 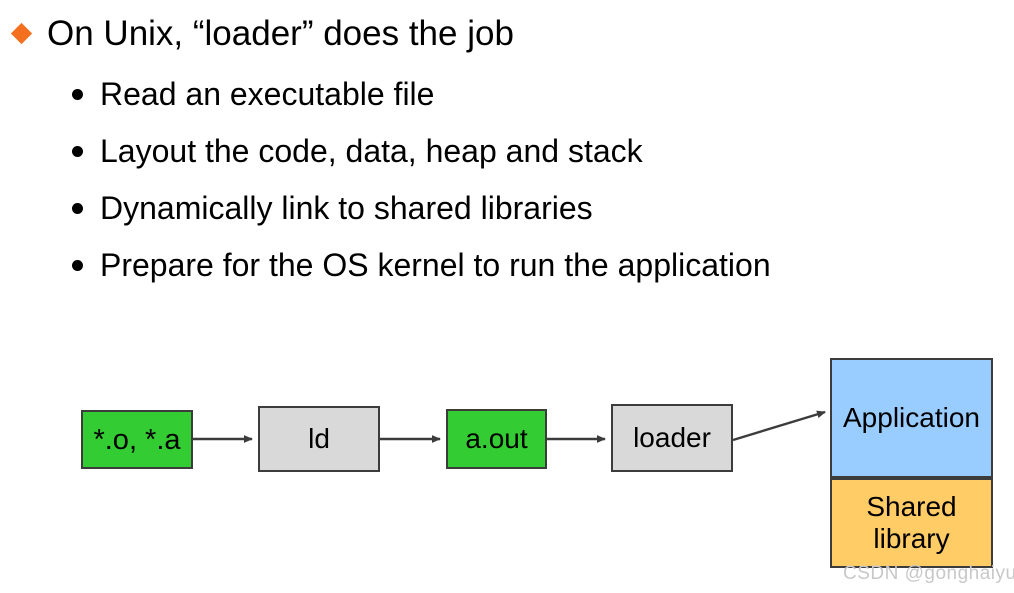 I want to click on node-label: *.o, *.a, so click(x=137, y=439).